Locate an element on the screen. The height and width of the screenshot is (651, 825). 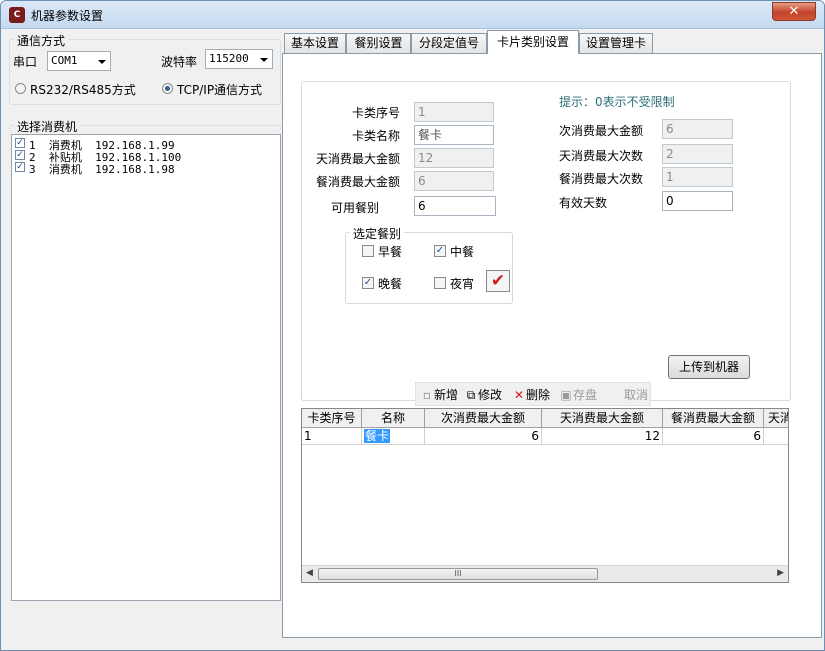
dinner-label: 晚餐 is located at coordinates (390, 284).